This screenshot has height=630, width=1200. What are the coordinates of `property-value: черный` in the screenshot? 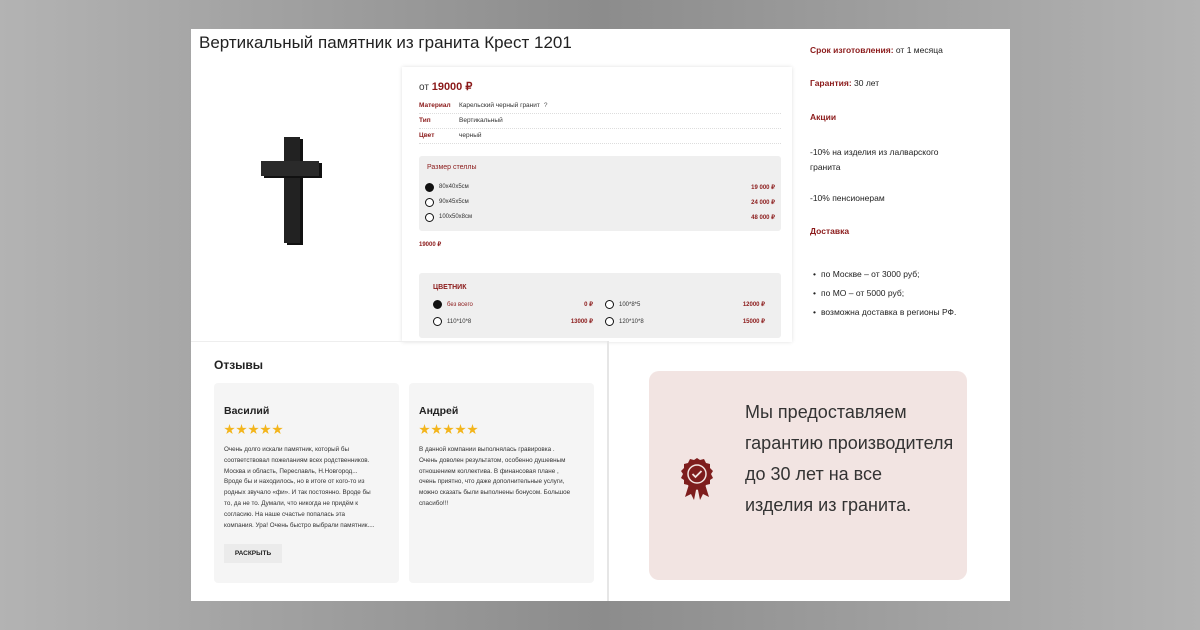 It's located at (470, 135).